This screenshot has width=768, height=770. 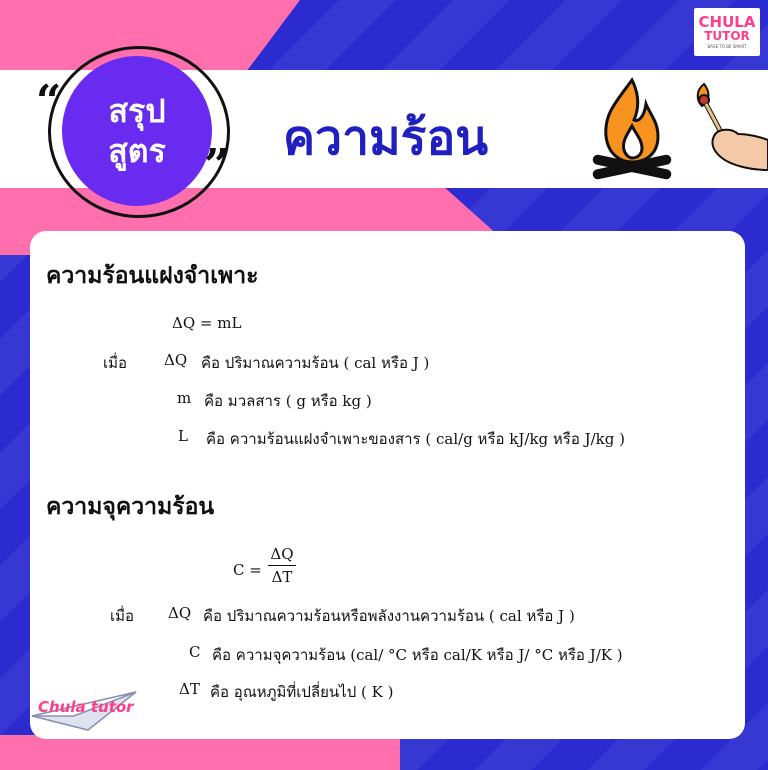 What do you see at coordinates (282, 577) in the screenshot?
I see `fraction-denominator: ΔT` at bounding box center [282, 577].